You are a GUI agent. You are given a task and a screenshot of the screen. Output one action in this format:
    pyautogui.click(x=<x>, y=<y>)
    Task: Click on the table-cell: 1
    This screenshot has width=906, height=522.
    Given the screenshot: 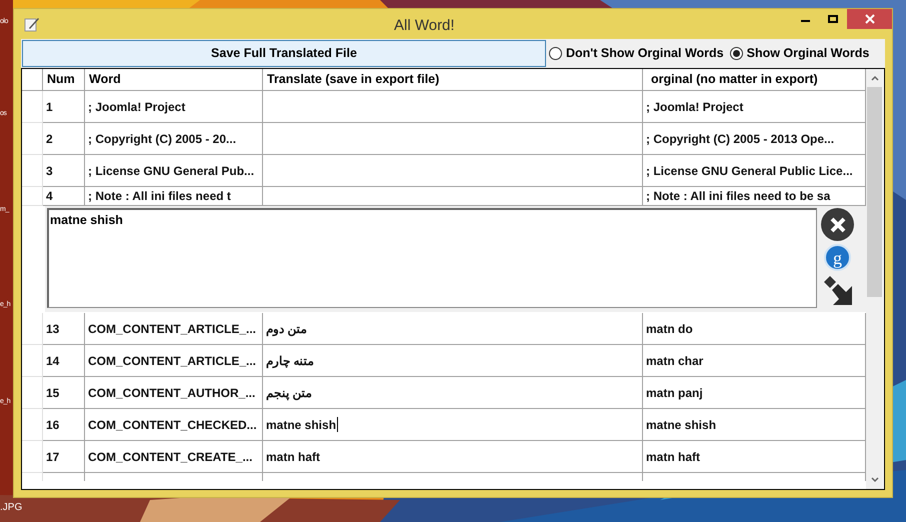 What is the action you would take?
    pyautogui.click(x=64, y=107)
    